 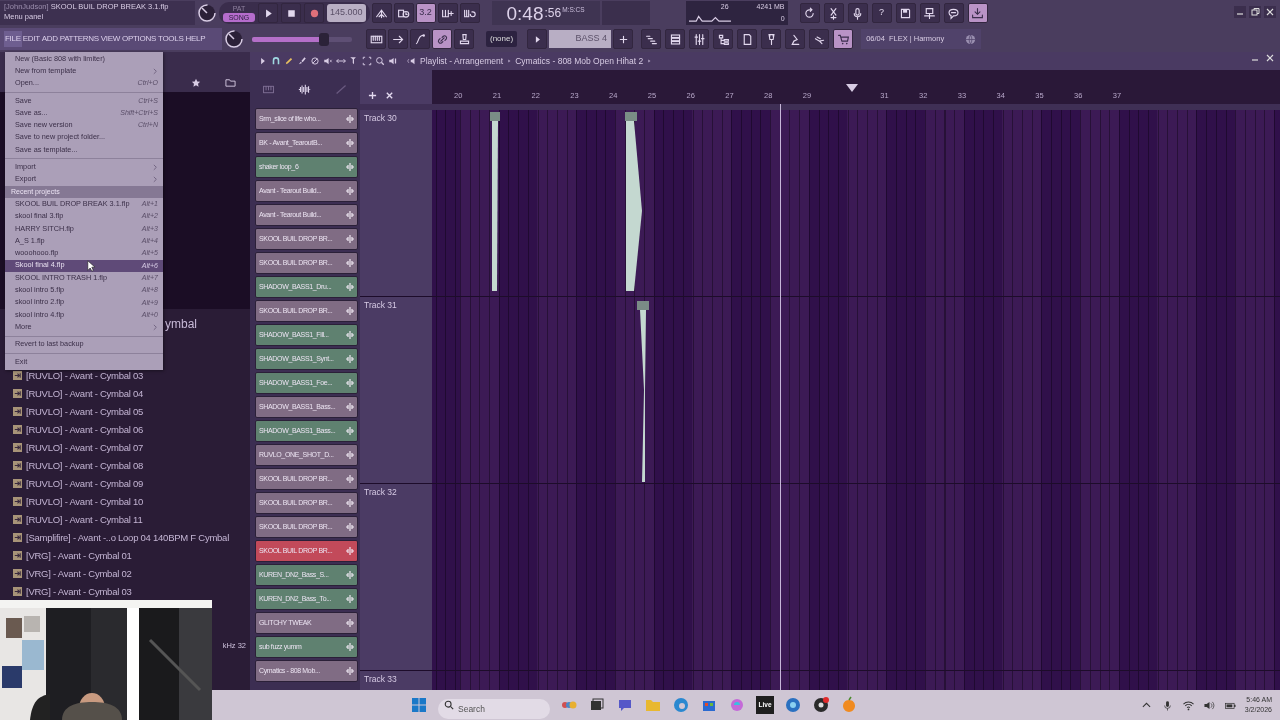 What do you see at coordinates (843, 39) in the screenshot?
I see `cart-button` at bounding box center [843, 39].